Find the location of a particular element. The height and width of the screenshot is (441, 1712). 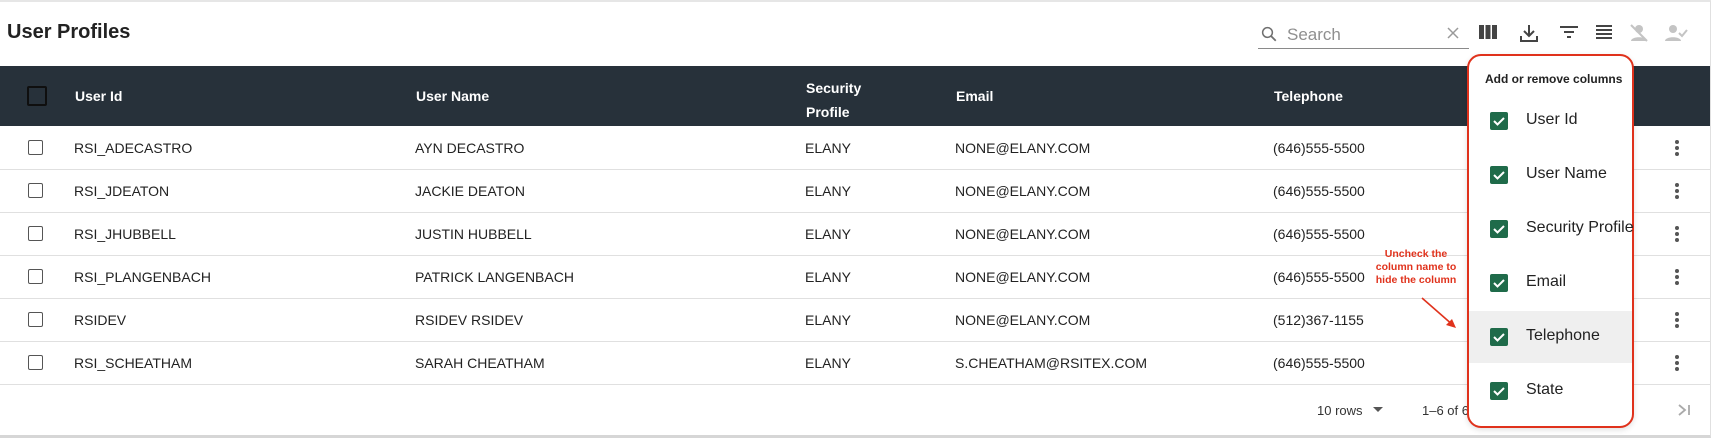

column-menu-title: Add or remove columns is located at coordinates (1554, 79).